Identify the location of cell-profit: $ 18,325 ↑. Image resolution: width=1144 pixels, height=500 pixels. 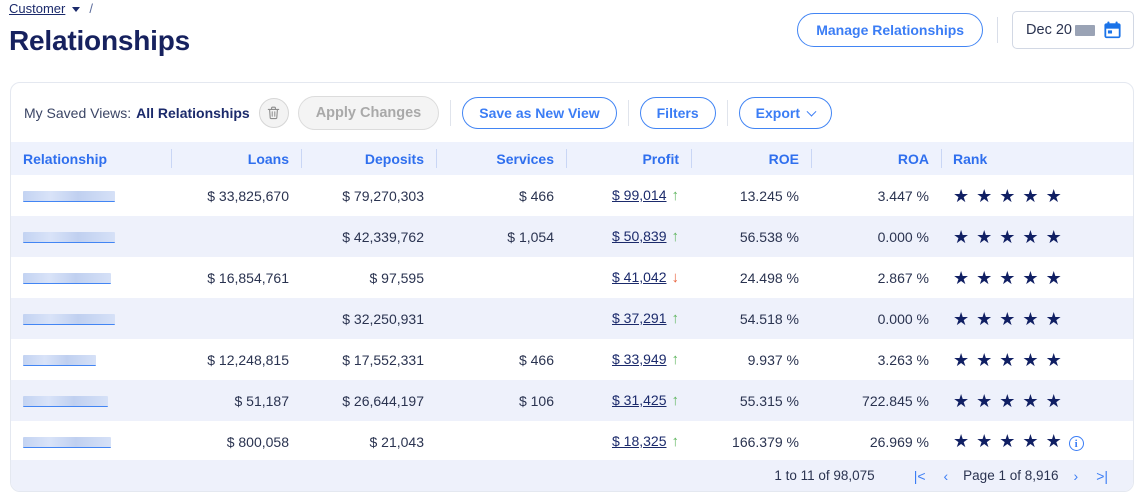
(628, 441).